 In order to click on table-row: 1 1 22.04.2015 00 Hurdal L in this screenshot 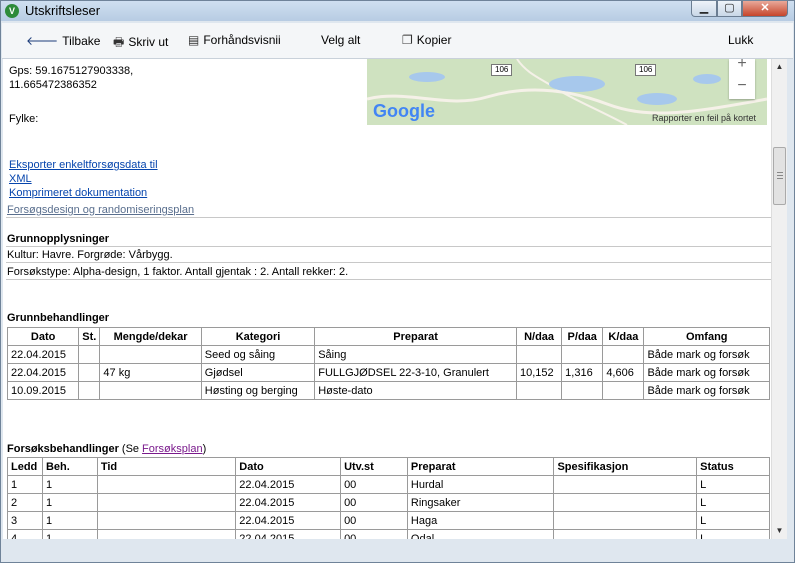, I will do `click(388, 484)`.